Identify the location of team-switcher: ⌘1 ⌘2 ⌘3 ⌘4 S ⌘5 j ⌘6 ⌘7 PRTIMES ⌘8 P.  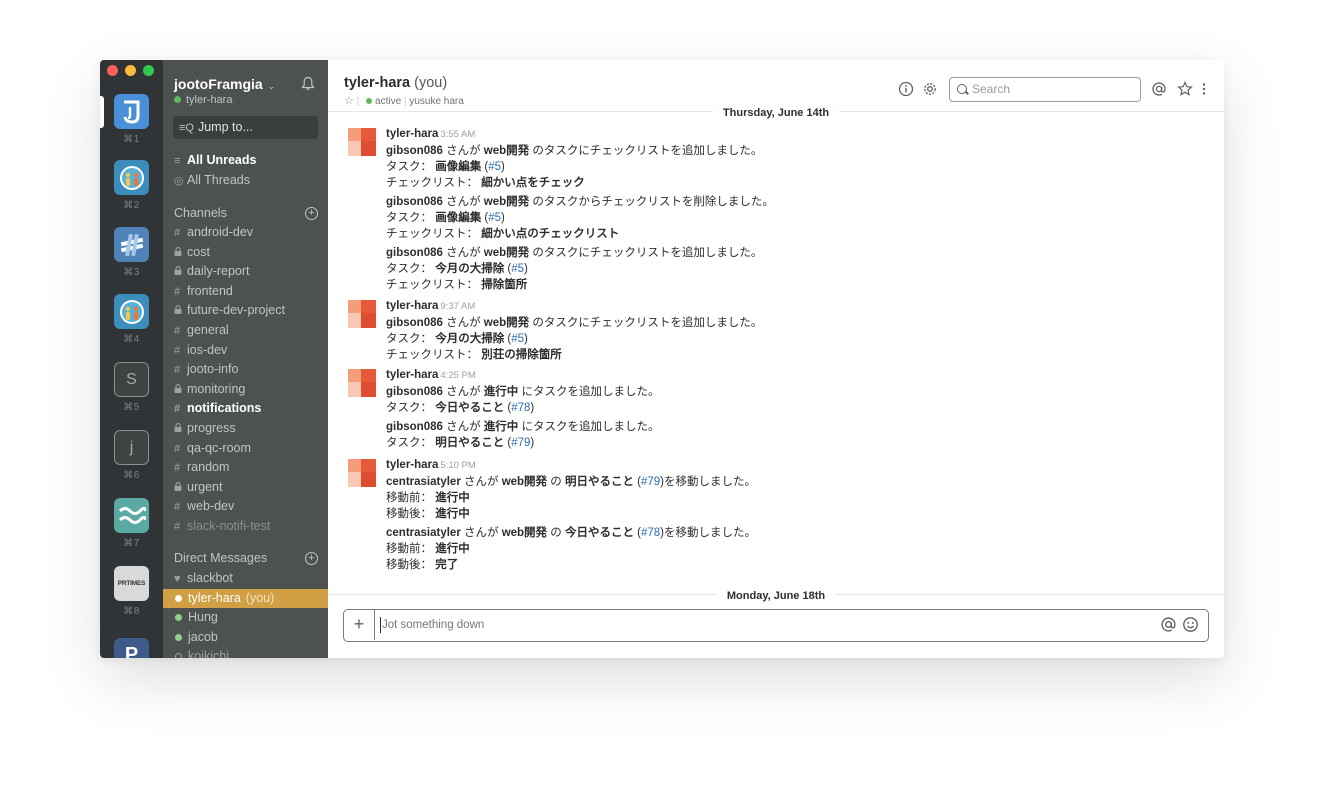
(131, 359).